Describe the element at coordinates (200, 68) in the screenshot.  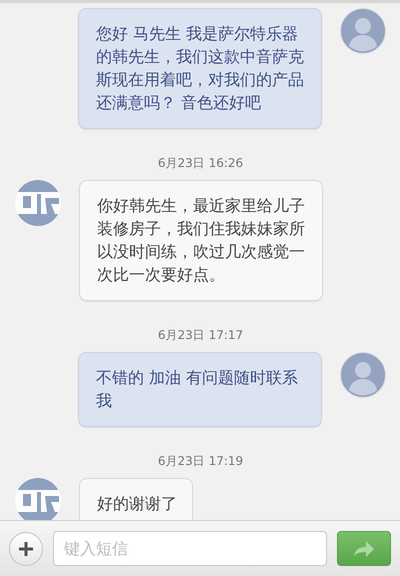
I see `message-bubble: 您好 马先生 我是萨尔特乐器的韩先生，我们这款中音萨克斯现在用着吧，对我们的产品还满意吗？ 音色还好吧` at that location.